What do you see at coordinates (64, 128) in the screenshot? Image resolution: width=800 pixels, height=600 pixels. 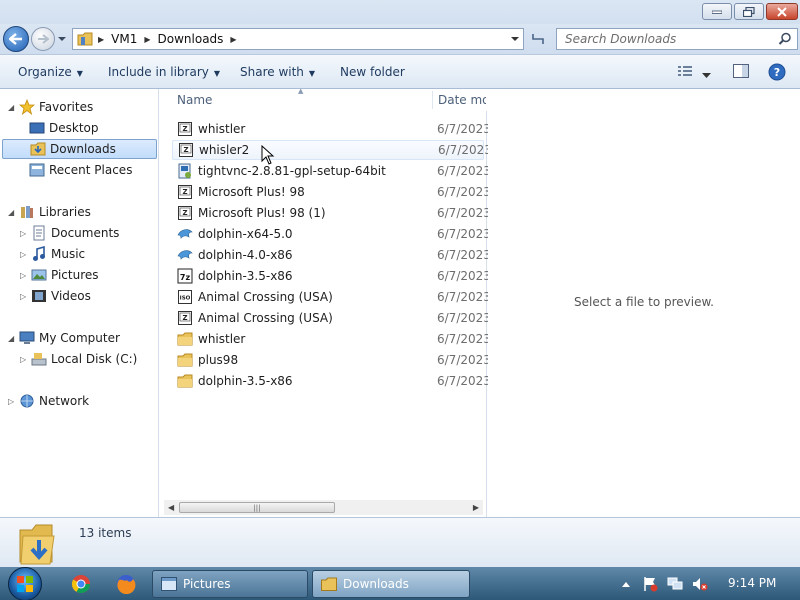 I see `nav-item-desktop: Desktop` at bounding box center [64, 128].